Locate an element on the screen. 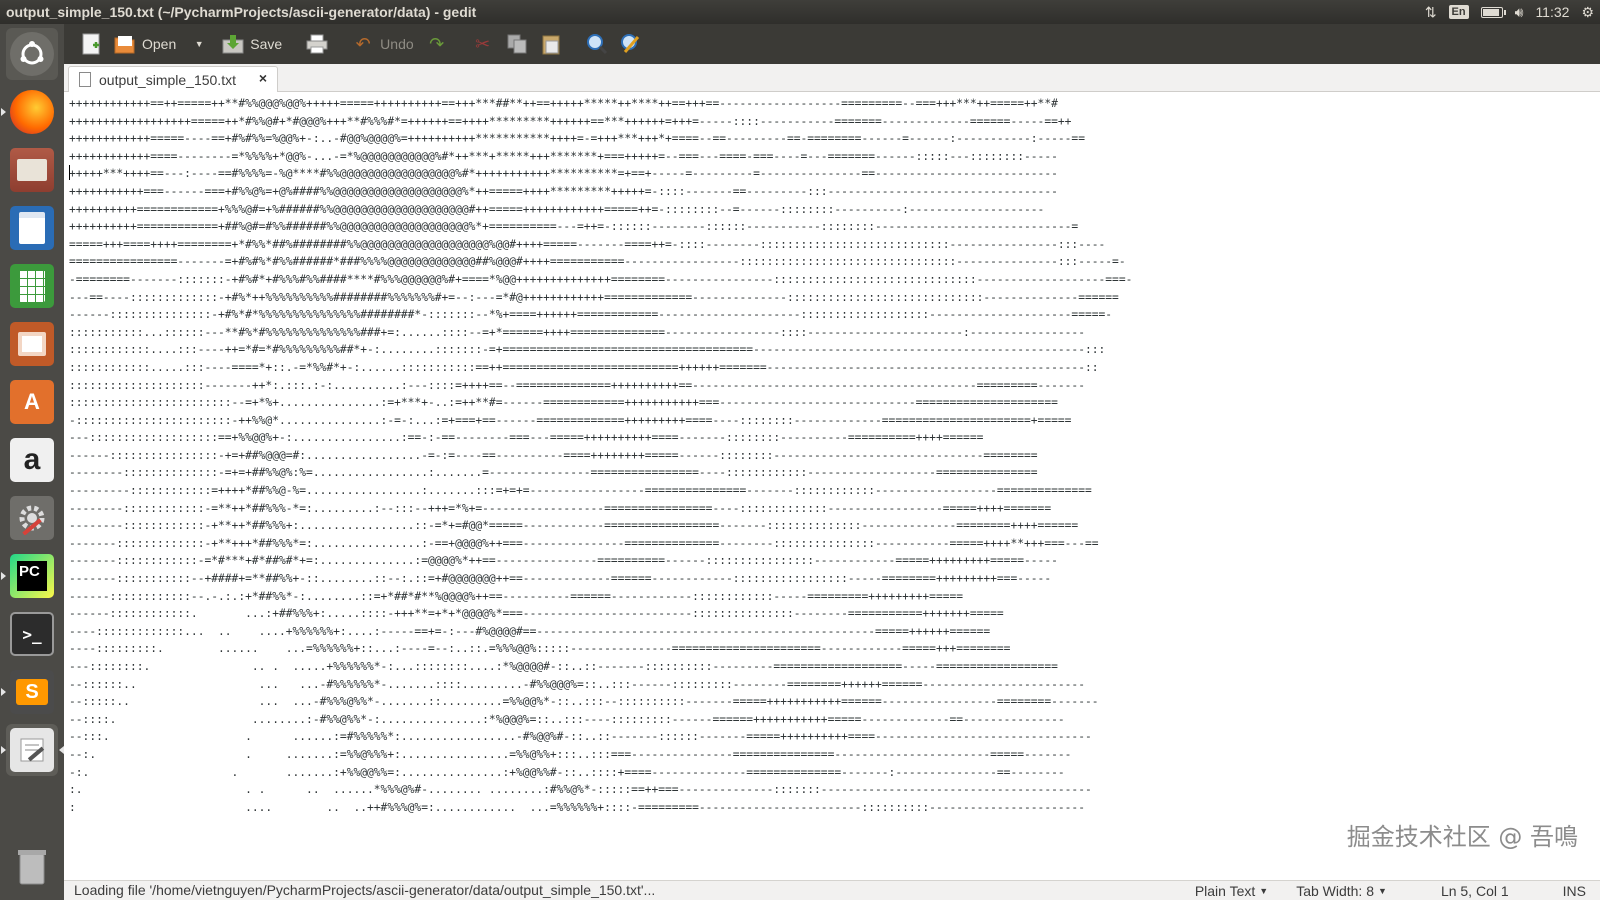 This screenshot has height=900, width=1600. dash-home-button is located at coordinates (32, 54).